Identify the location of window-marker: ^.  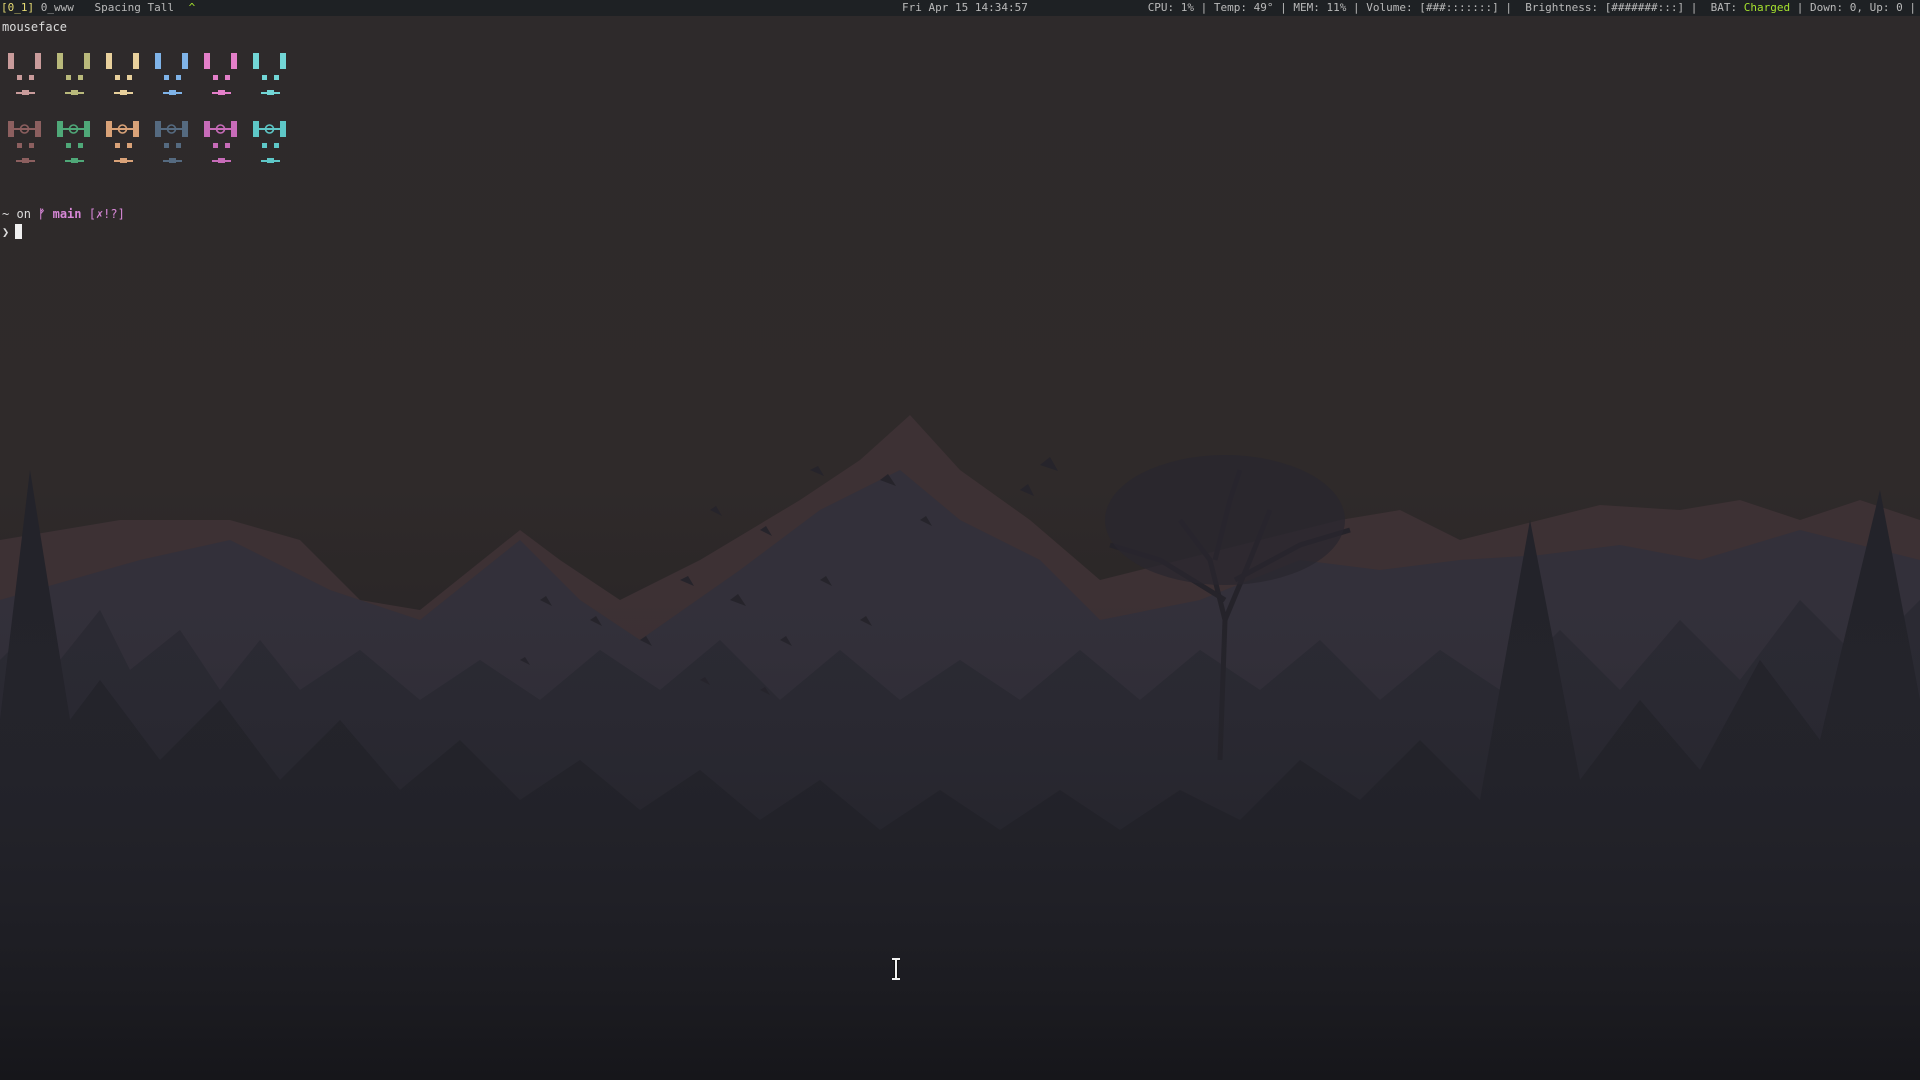
(192, 7).